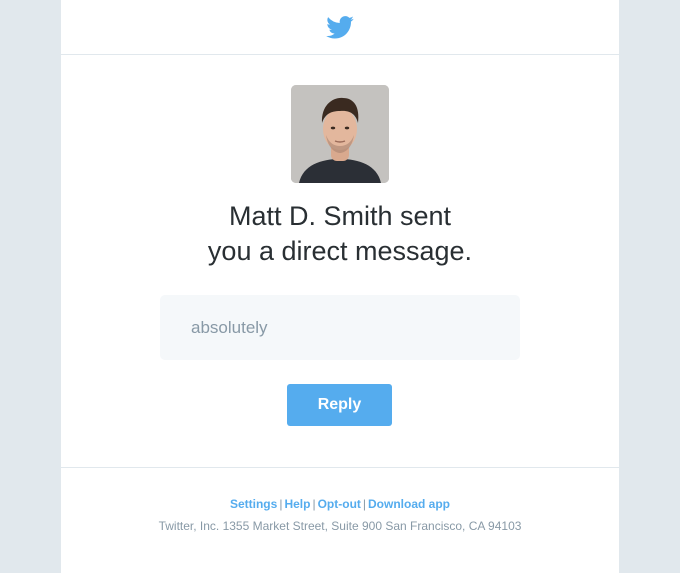  I want to click on sender-avatar, so click(340, 134).